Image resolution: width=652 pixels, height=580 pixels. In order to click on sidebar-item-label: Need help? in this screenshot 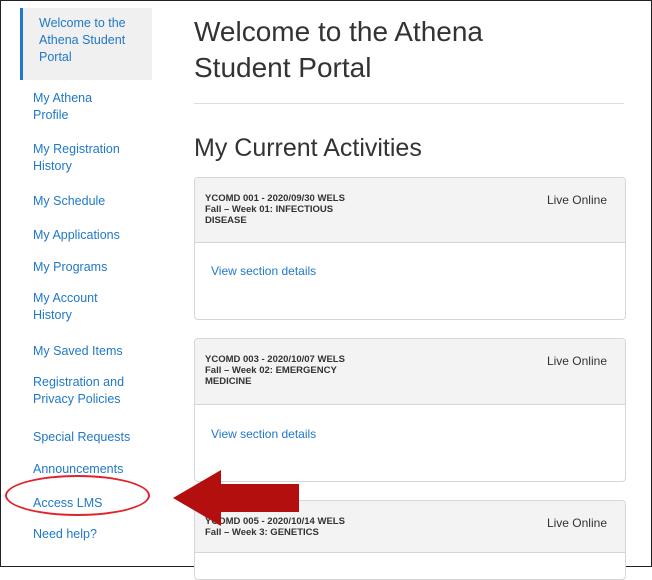, I will do `click(65, 534)`.